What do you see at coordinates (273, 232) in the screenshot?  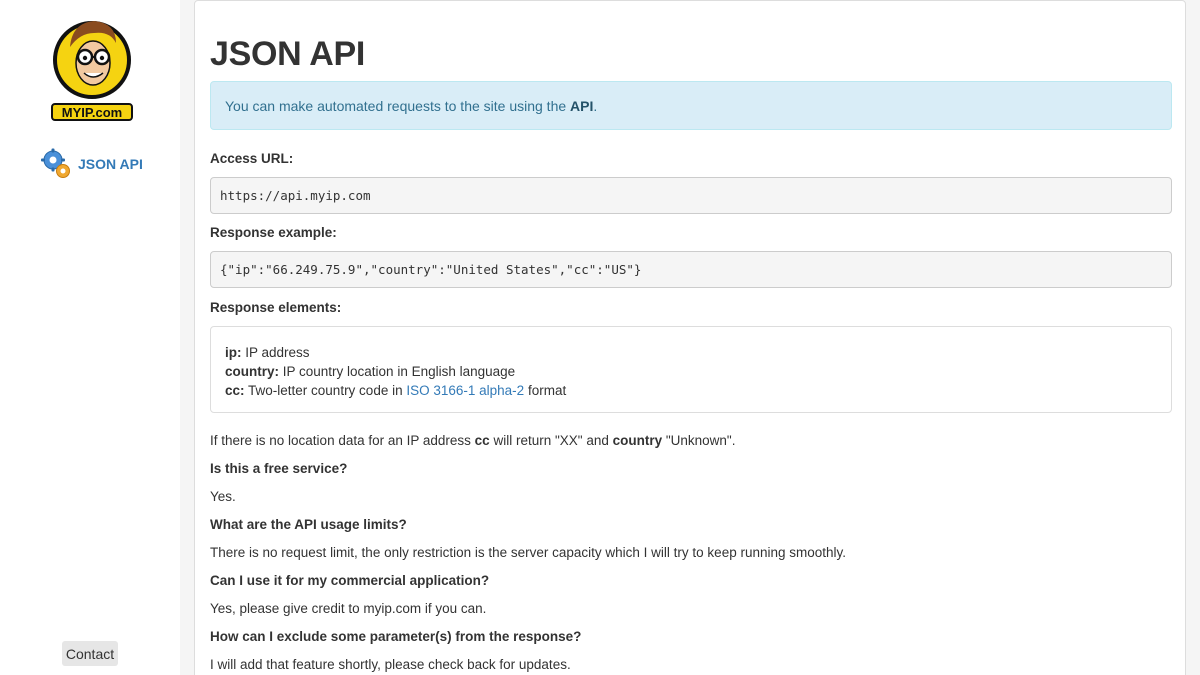 I see `response-example-label: Response example:` at bounding box center [273, 232].